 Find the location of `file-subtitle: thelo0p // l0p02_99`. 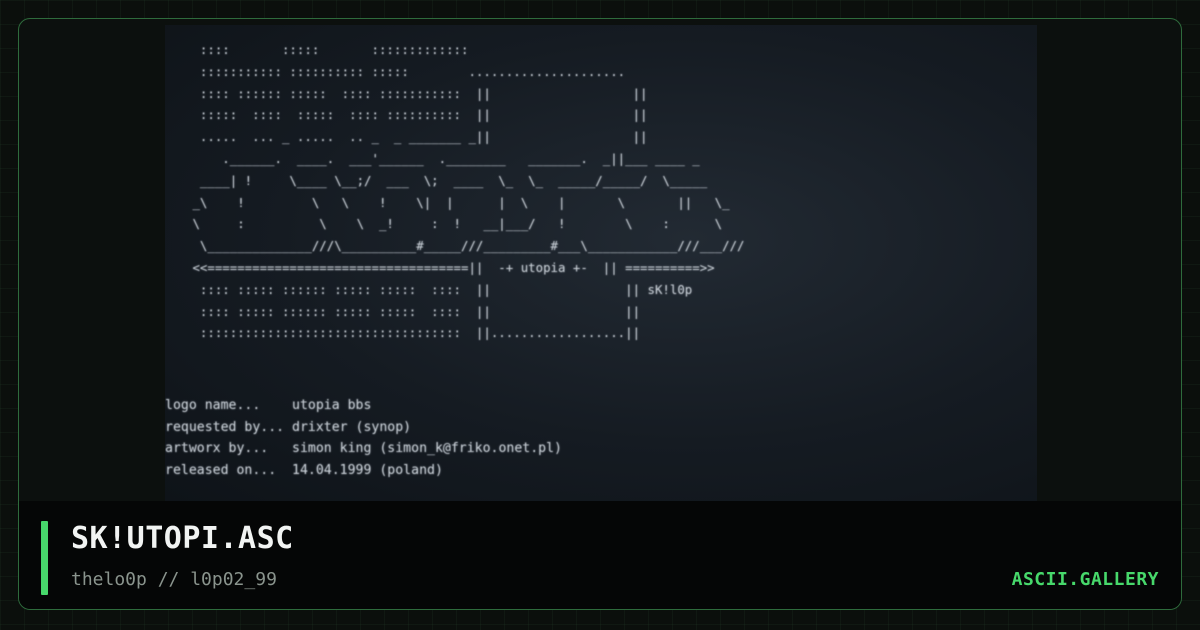

file-subtitle: thelo0p // l0p02_99 is located at coordinates (174, 579).